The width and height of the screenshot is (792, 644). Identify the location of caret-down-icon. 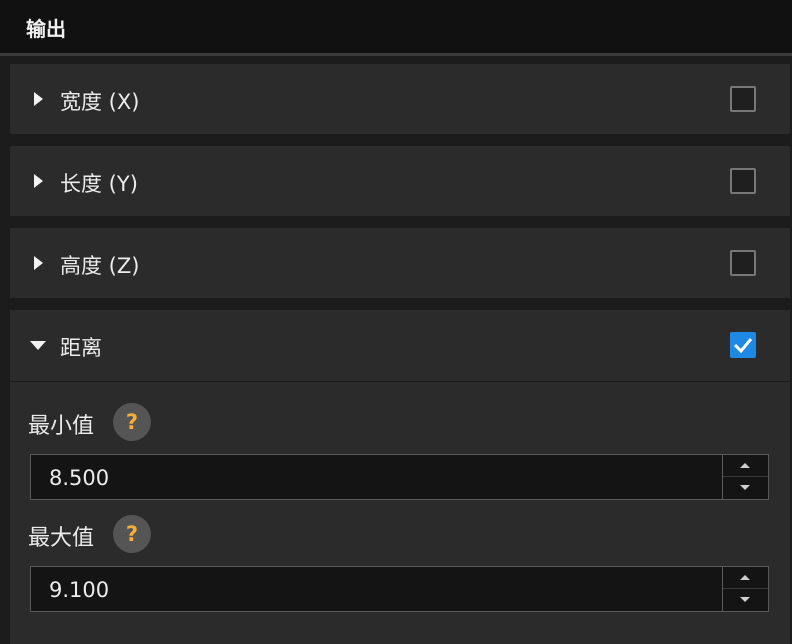
(38, 345).